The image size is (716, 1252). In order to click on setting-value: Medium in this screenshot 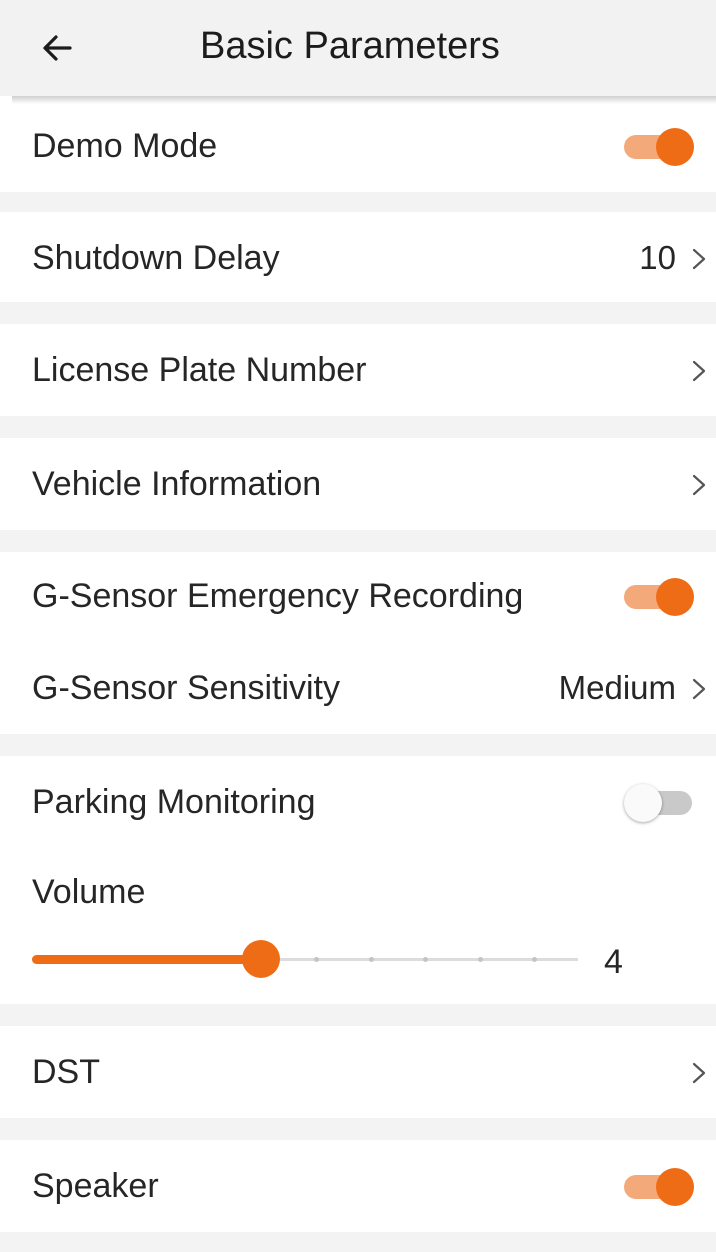, I will do `click(617, 687)`.